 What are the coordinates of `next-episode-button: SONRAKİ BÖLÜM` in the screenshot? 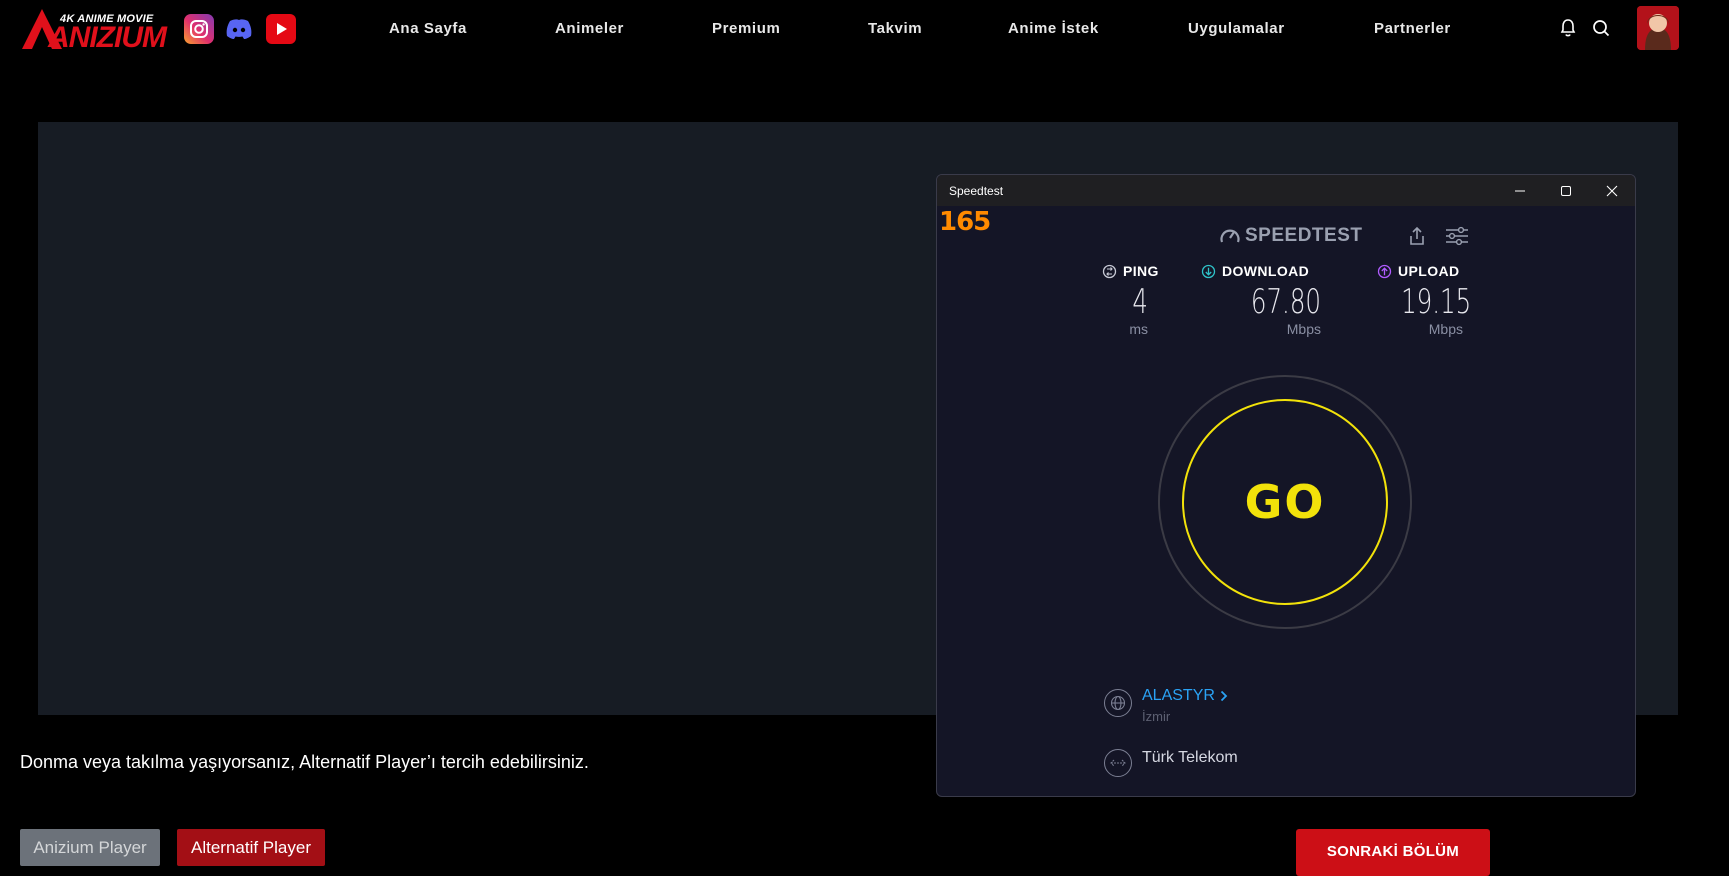 It's located at (1393, 852).